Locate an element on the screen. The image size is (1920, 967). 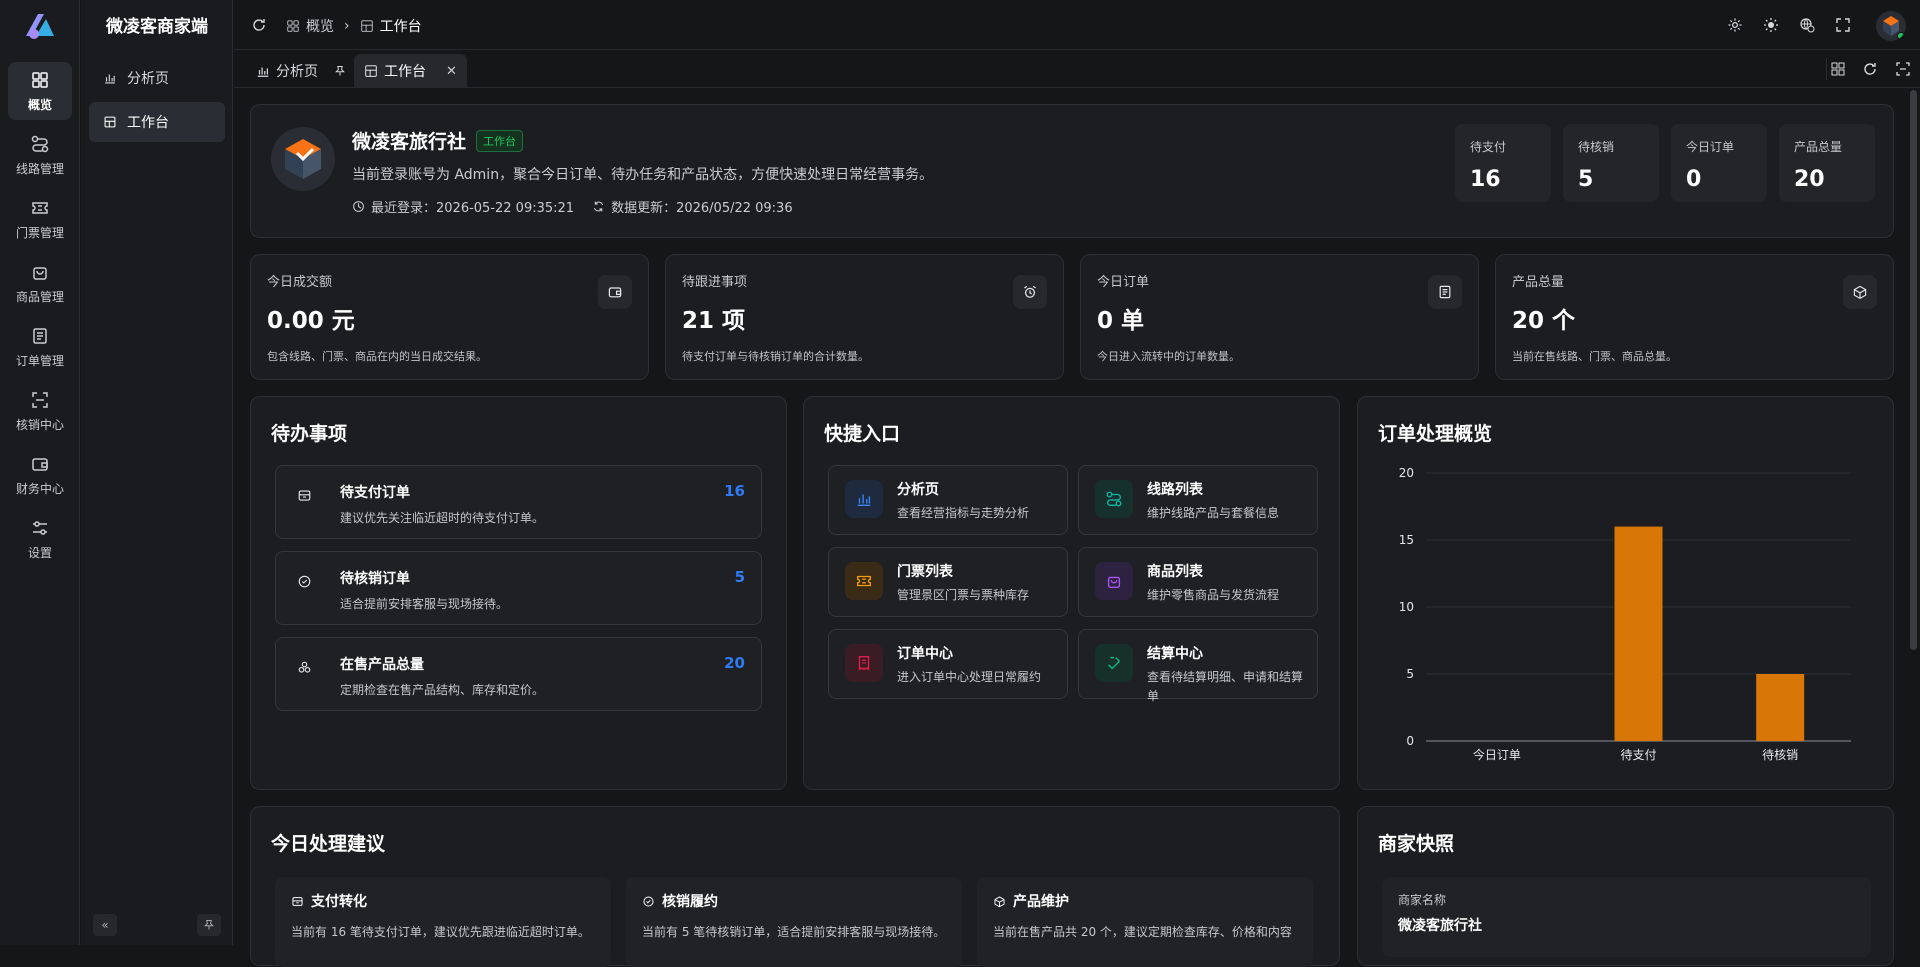
rail-item-label: 线路管理 is located at coordinates (39, 168).